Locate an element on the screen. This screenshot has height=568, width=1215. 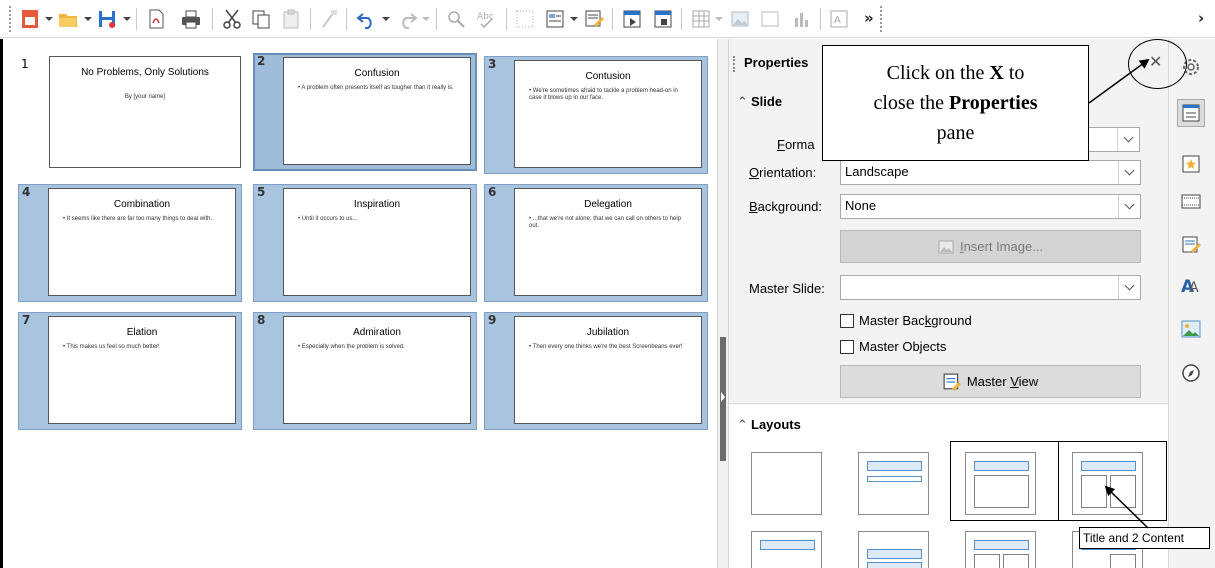
copy-icon is located at coordinates (261, 19).